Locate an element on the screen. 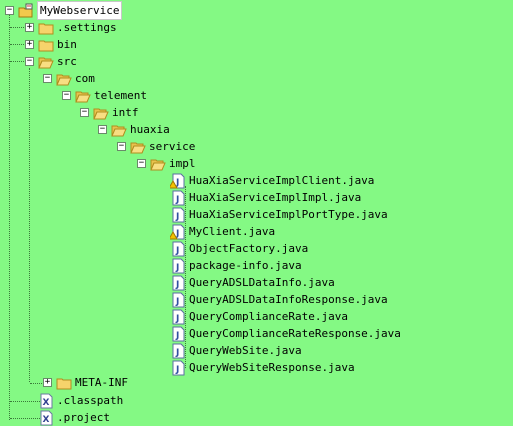  tree-item-java-file: J MyClient.java is located at coordinates (222, 231).